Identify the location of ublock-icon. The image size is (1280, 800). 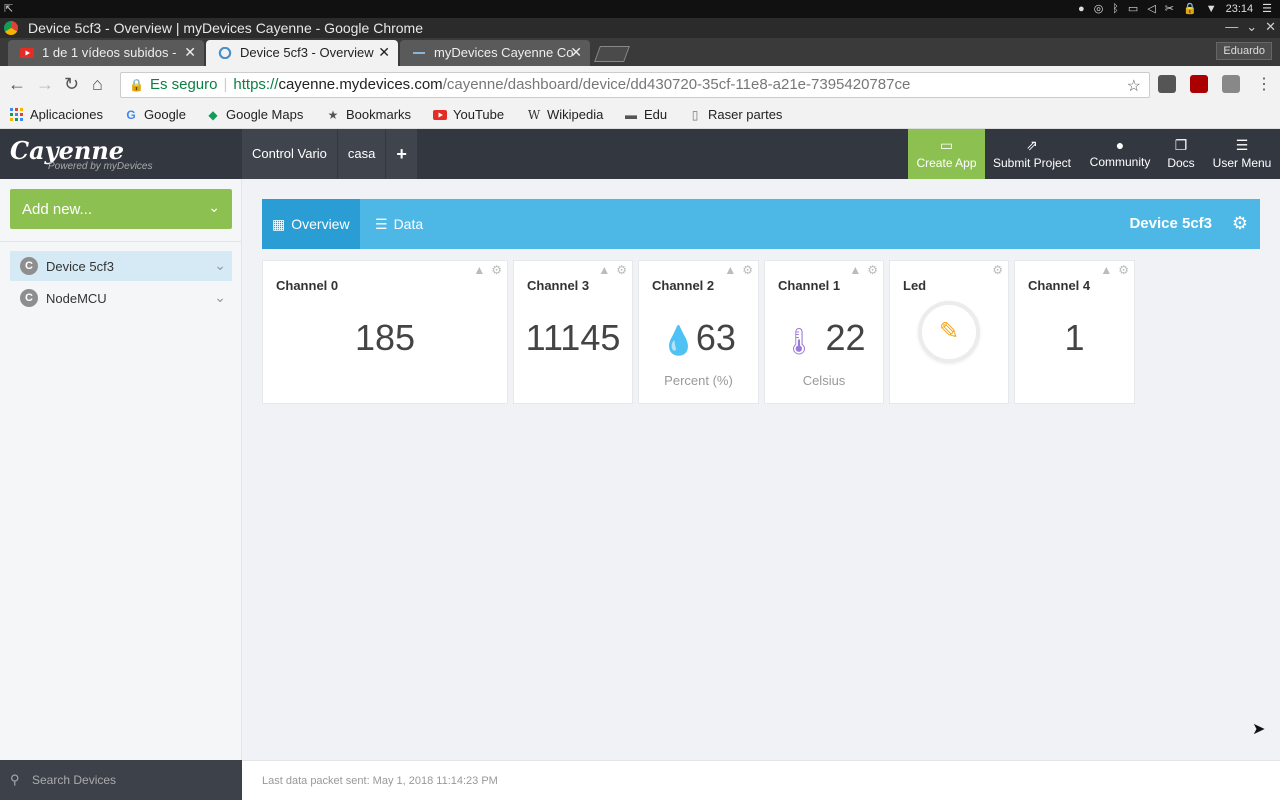
(1199, 84).